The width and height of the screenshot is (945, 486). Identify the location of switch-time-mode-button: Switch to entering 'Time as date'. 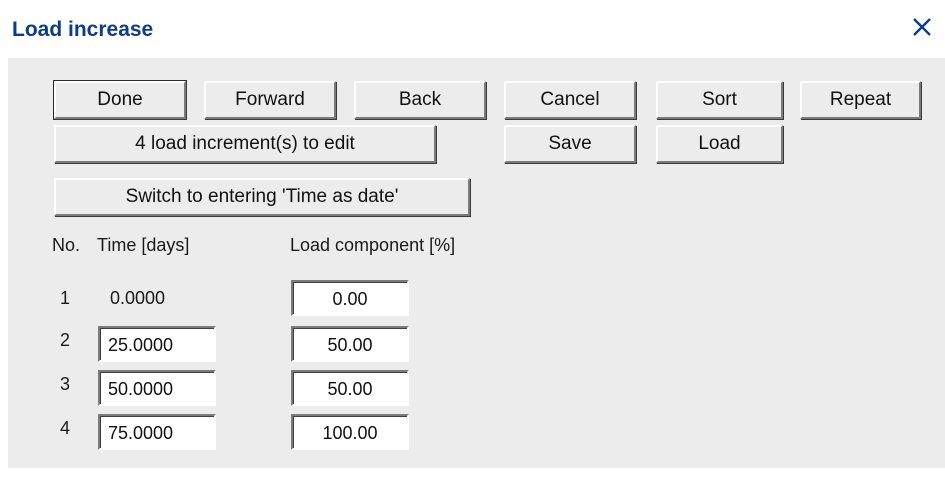
(262, 197).